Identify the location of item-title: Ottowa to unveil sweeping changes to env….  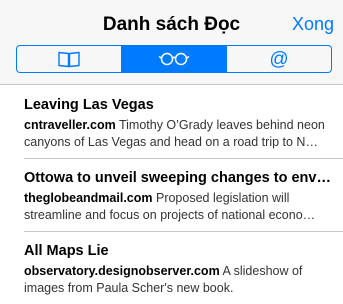
(178, 178).